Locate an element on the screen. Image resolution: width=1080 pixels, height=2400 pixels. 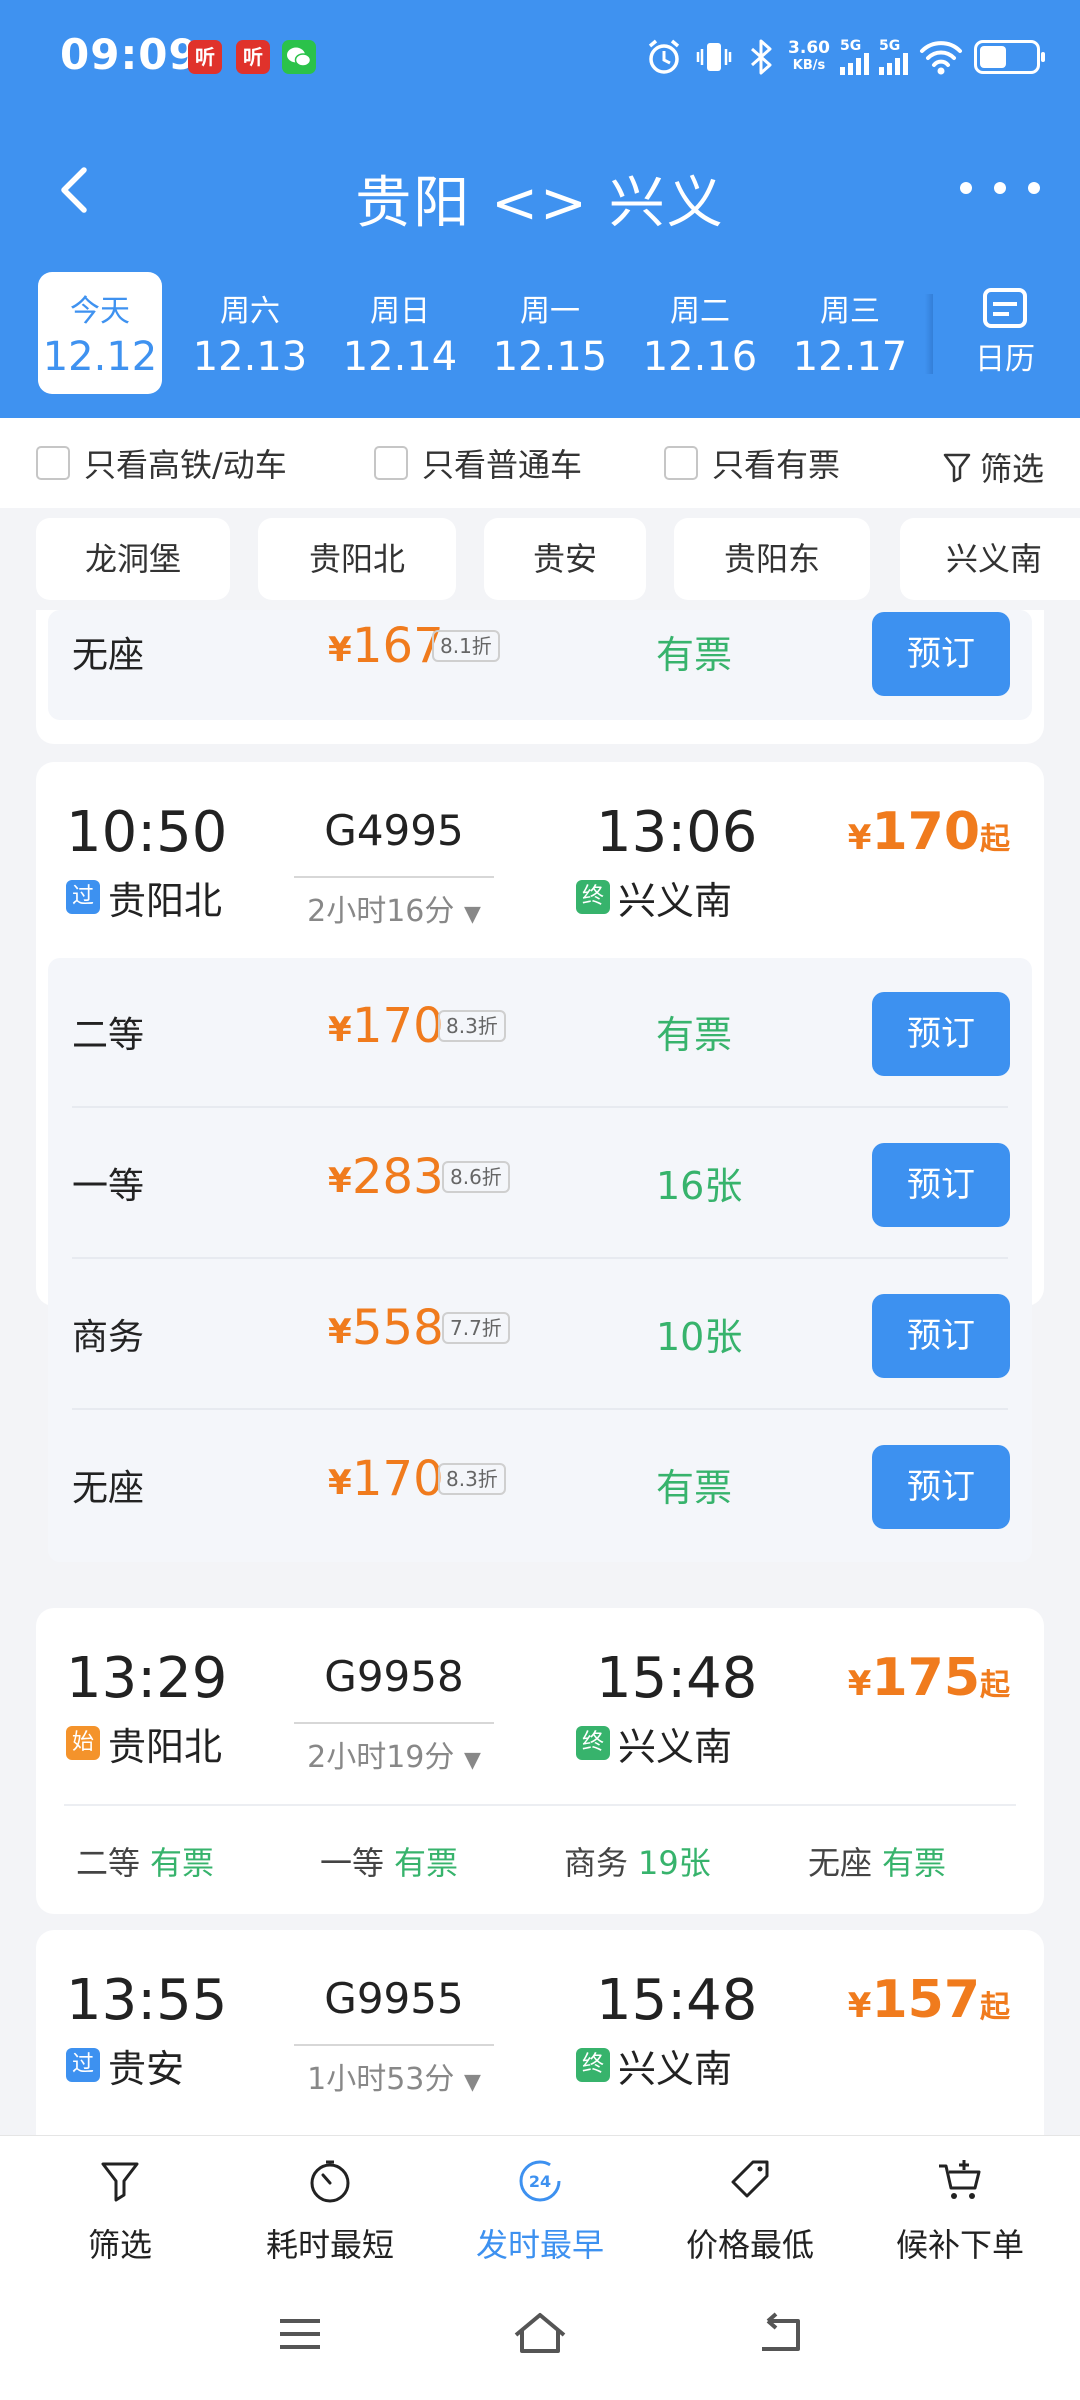
seat-class: 商务 is located at coordinates (108, 1337).